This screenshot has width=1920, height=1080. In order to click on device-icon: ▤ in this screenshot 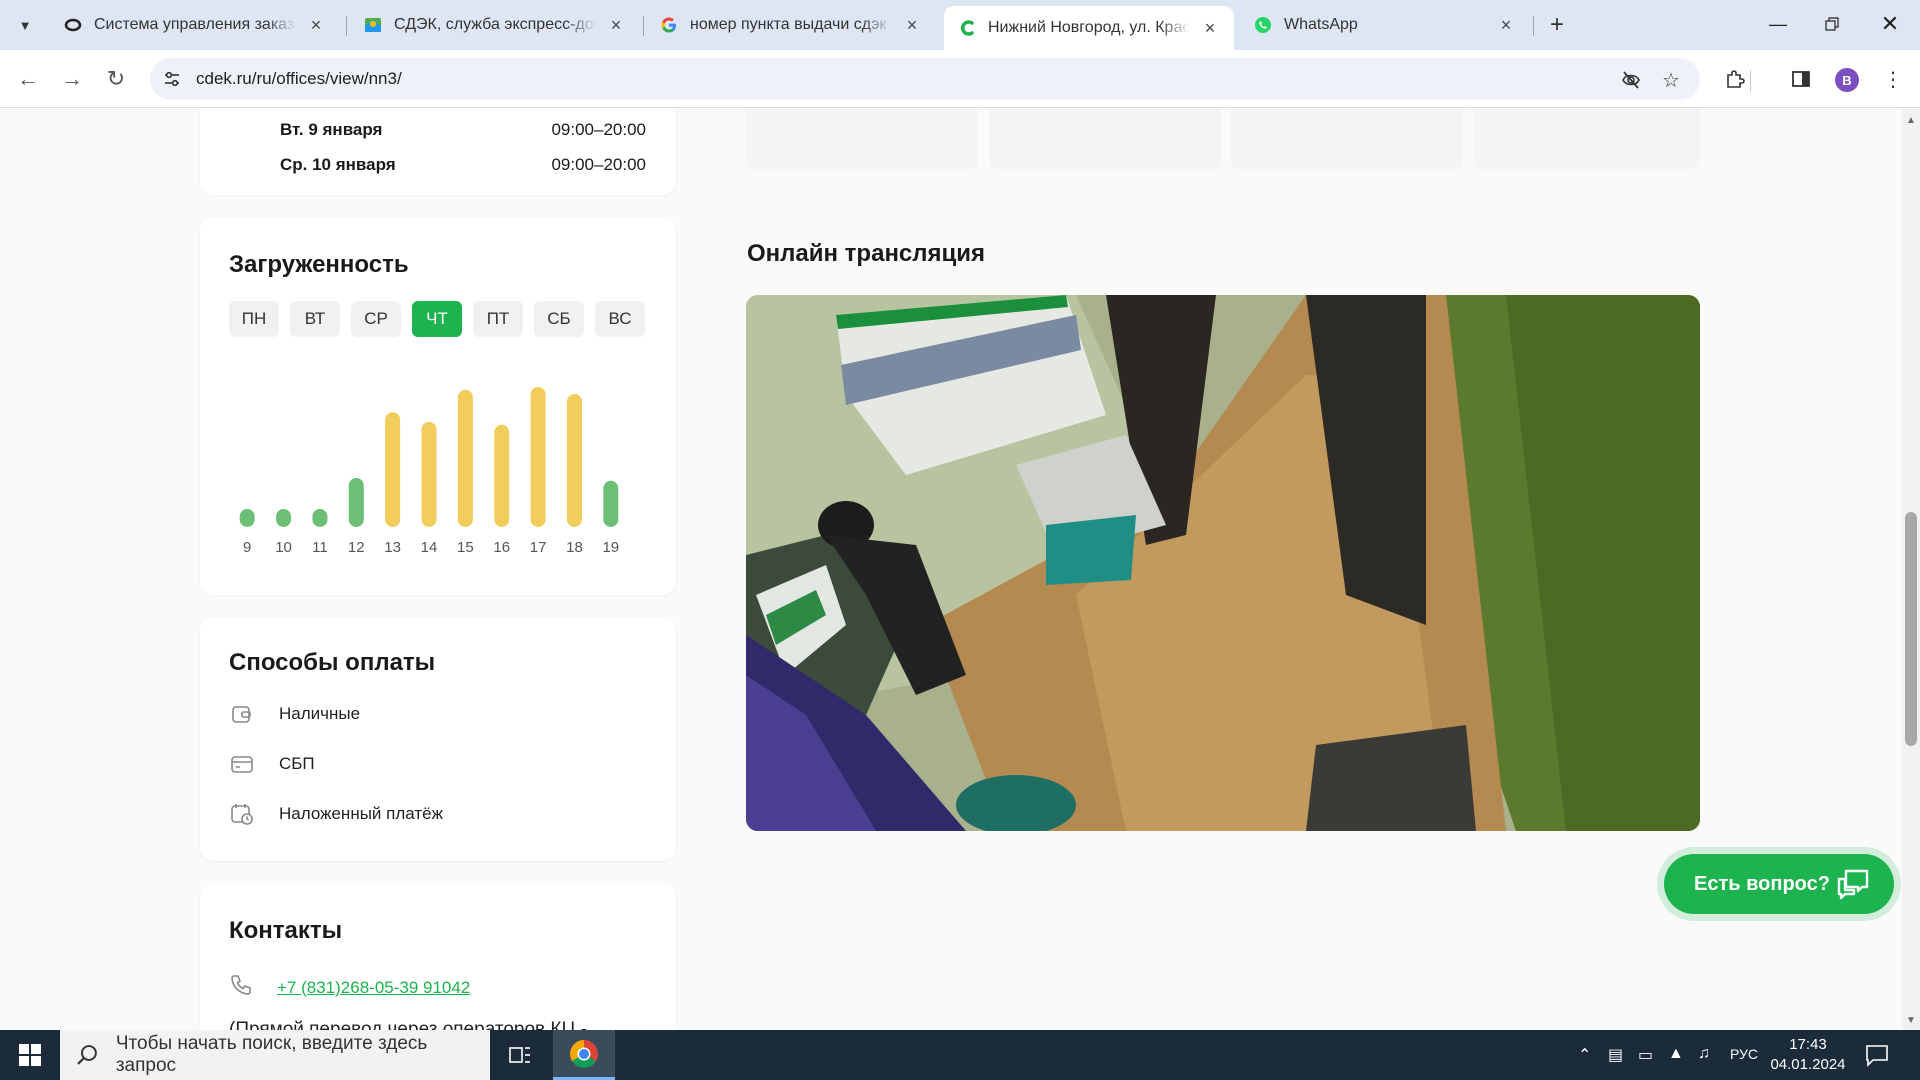, I will do `click(1615, 1055)`.